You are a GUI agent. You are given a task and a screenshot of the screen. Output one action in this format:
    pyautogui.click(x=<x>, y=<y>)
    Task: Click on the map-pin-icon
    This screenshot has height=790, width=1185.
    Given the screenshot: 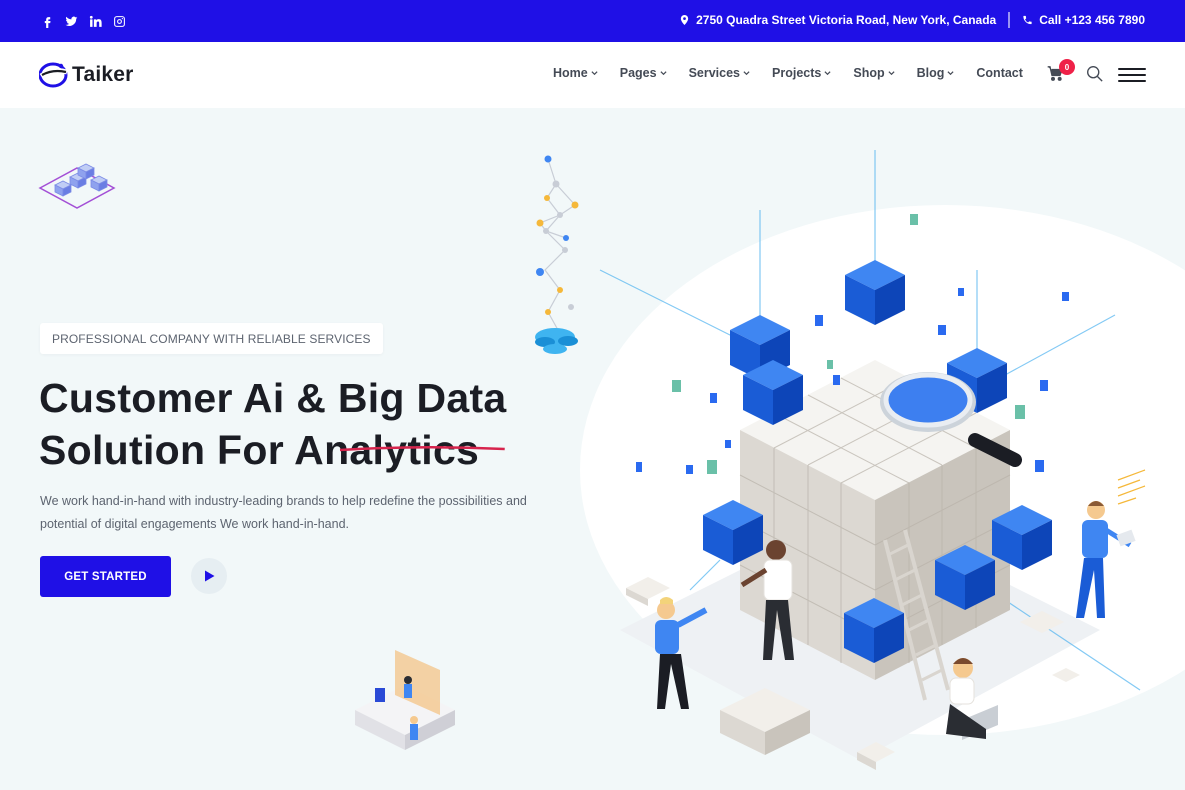 What is the action you would take?
    pyautogui.click(x=685, y=20)
    